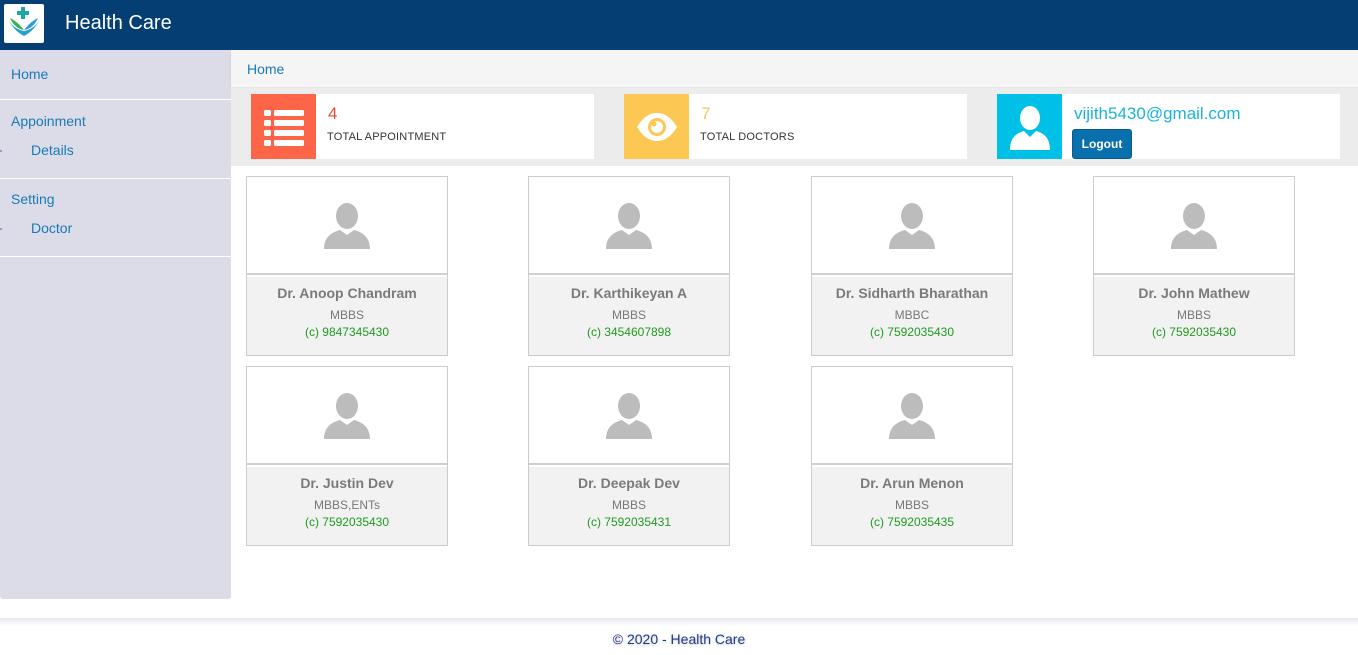  I want to click on doctor-card: Dr. Karthikeyan A MBBS (c) 3454607898, so click(629, 266).